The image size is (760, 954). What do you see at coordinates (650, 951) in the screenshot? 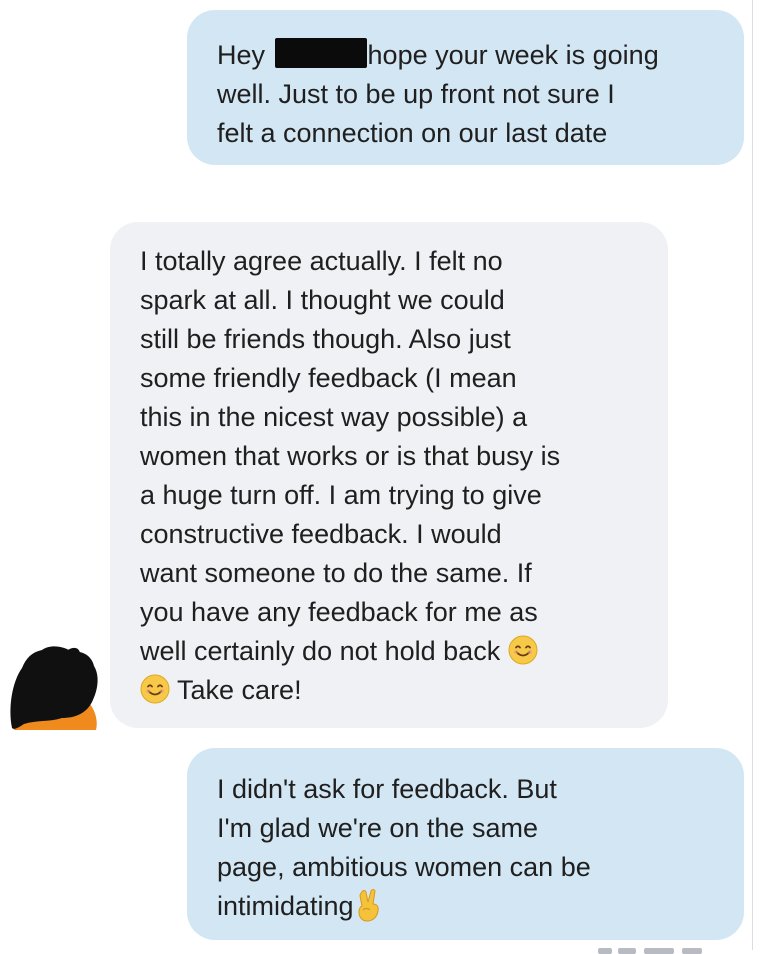
I see `cropped-timestamp` at bounding box center [650, 951].